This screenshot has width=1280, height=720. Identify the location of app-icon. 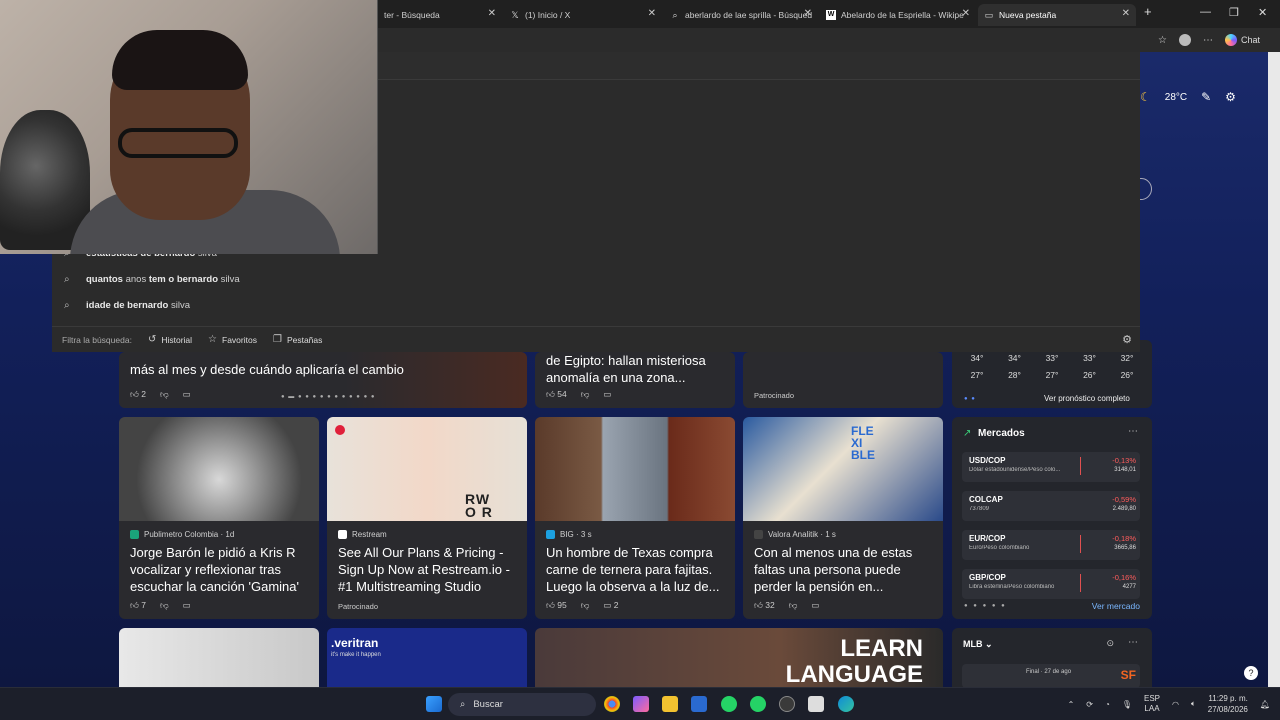
(816, 704).